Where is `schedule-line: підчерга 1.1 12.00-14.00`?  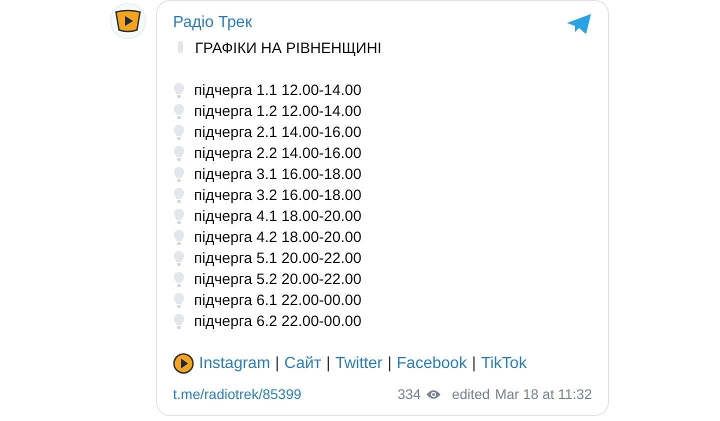
schedule-line: підчерга 1.1 12.00-14.00 is located at coordinates (278, 91).